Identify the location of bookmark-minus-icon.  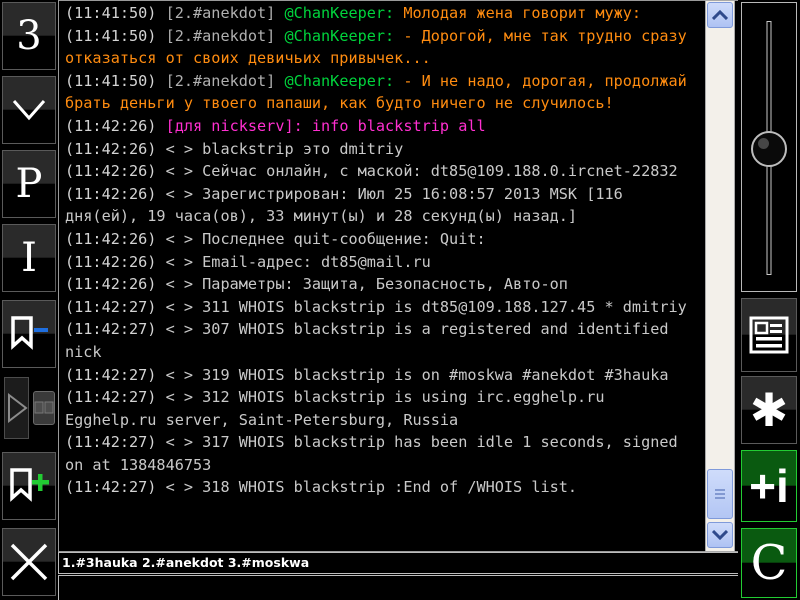
(29, 333).